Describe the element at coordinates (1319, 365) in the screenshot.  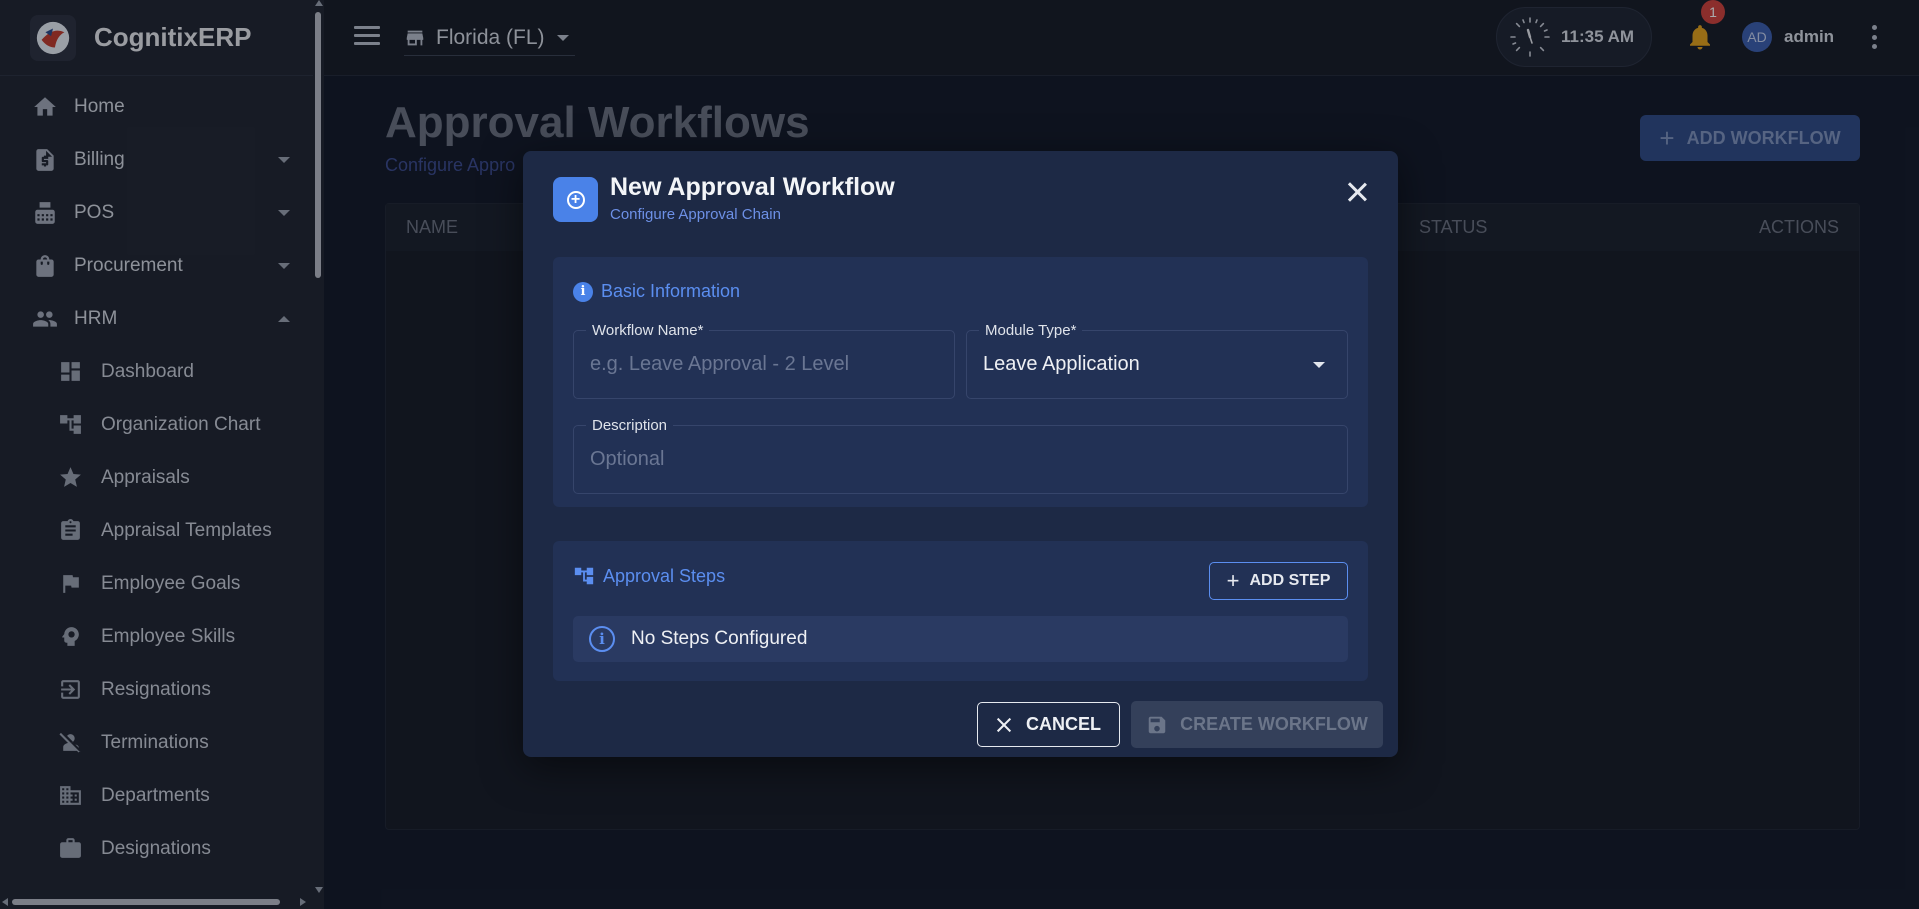
I see `dropdown-arrow-icon` at that location.